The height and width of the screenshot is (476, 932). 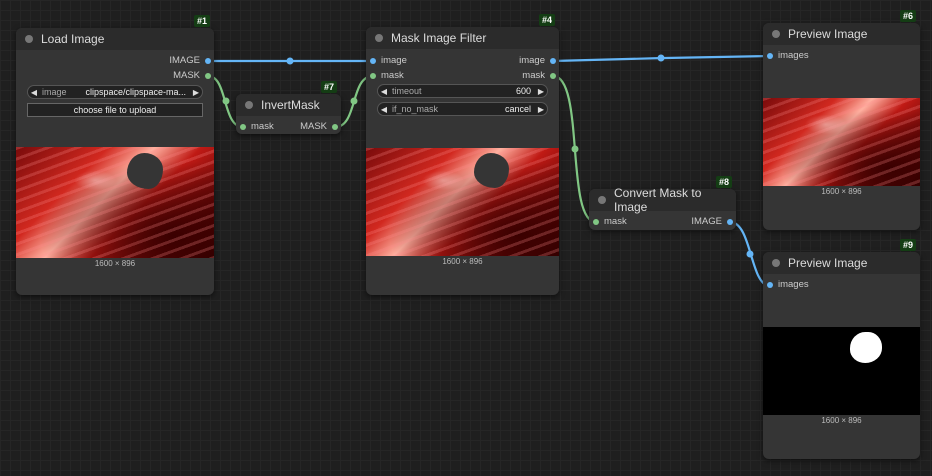 What do you see at coordinates (533, 75) in the screenshot?
I see `output-mask-label: mask` at bounding box center [533, 75].